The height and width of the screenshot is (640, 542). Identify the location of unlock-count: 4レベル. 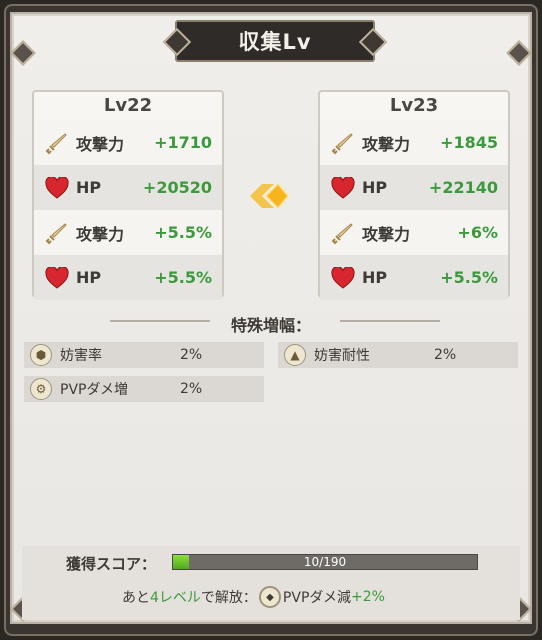
(175, 598).